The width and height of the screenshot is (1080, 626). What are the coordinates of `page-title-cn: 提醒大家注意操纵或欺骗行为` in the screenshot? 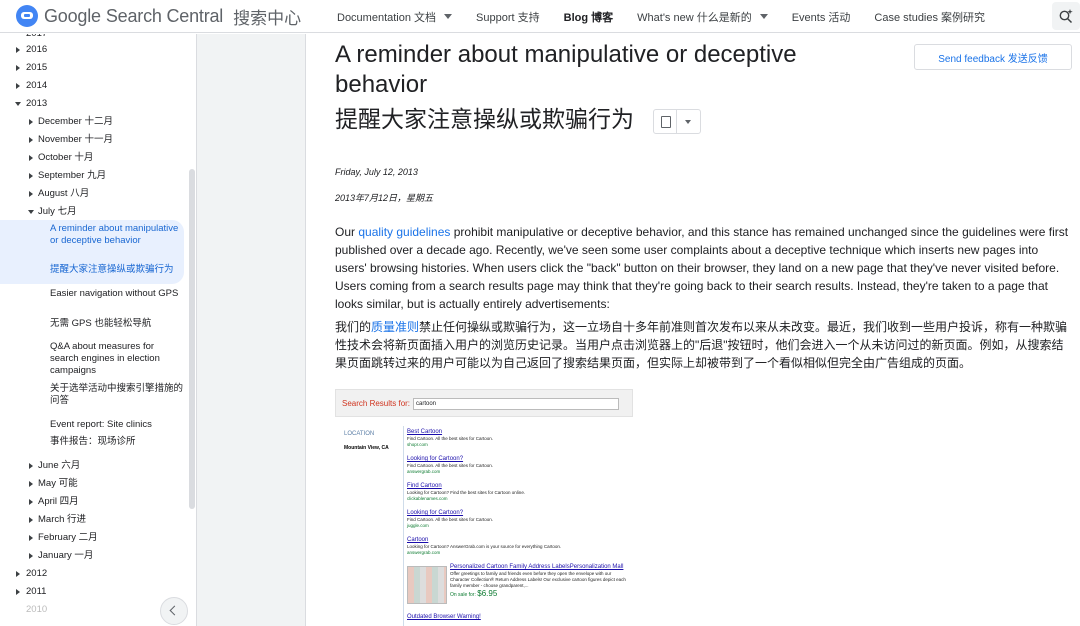 It's located at (484, 119).